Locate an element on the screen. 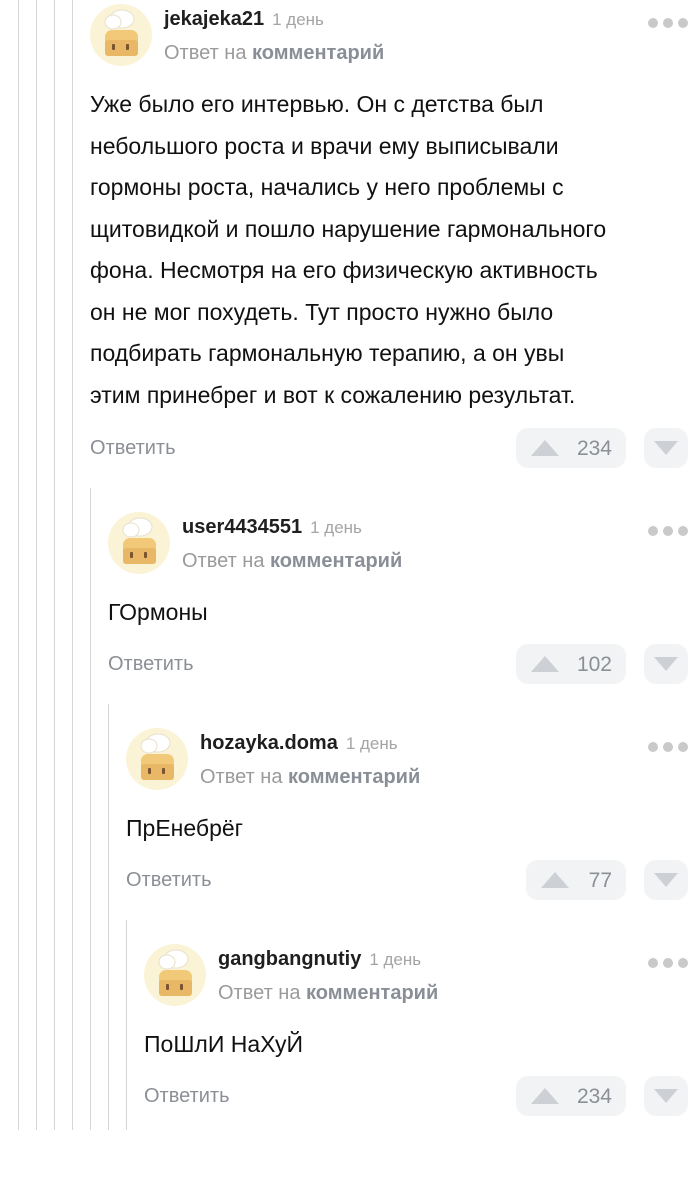  comment-body: ПоШлИ НаХуЙ is located at coordinates (223, 1045).